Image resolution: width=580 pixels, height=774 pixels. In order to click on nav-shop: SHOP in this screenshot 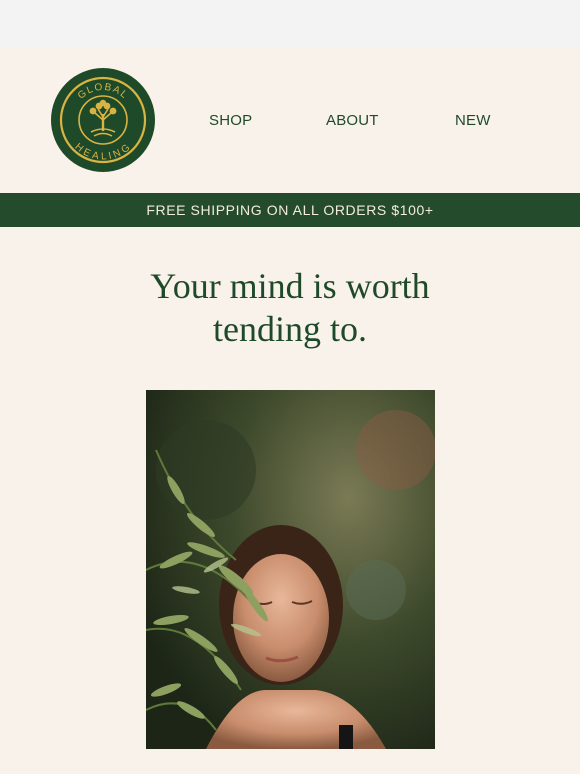, I will do `click(230, 120)`.